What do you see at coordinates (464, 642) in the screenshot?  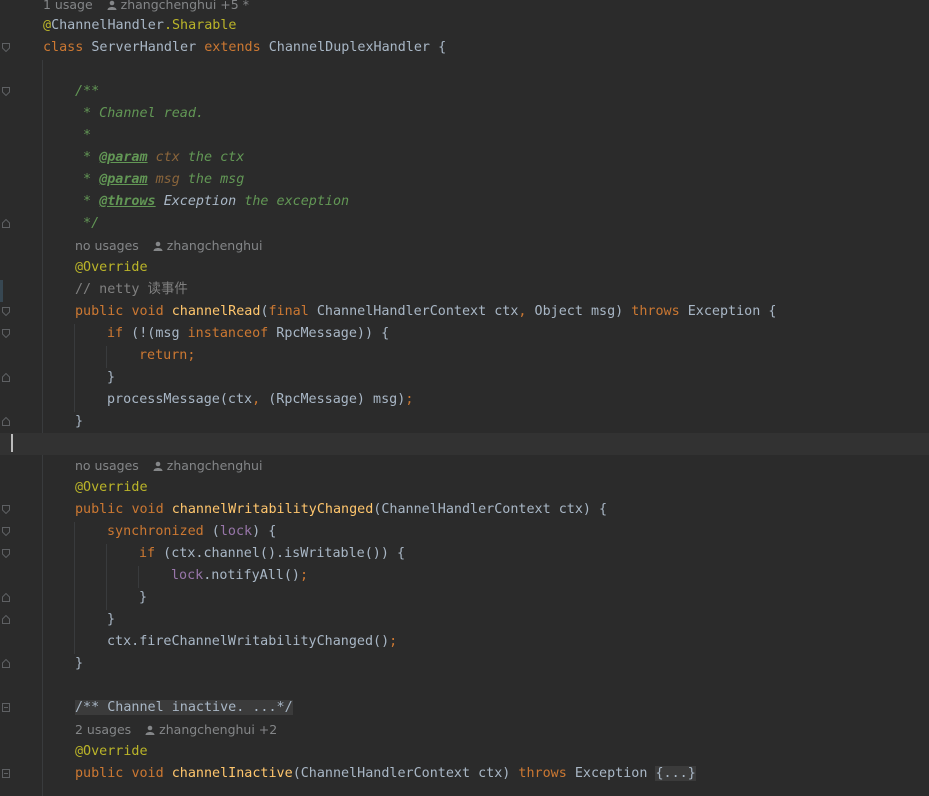 I see `code-line: ctx.fireChannelWritabilityChanged();` at bounding box center [464, 642].